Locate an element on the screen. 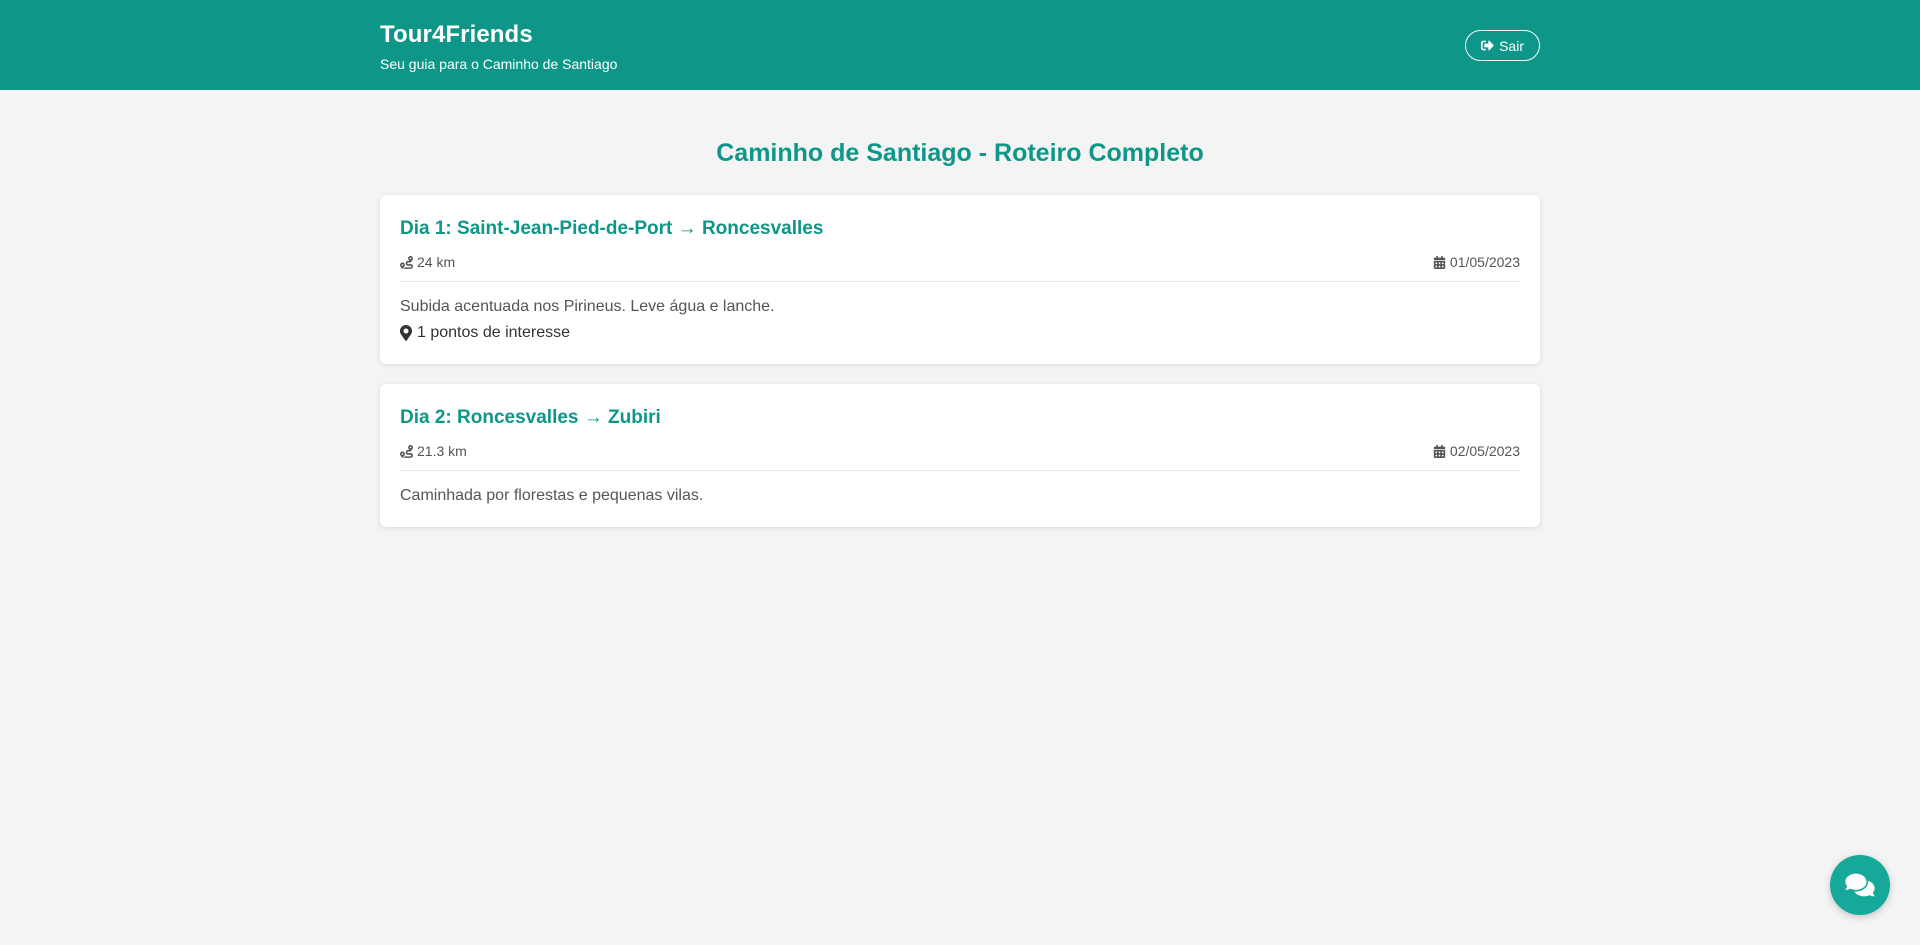  brand-title: Tour4Friends is located at coordinates (456, 34).